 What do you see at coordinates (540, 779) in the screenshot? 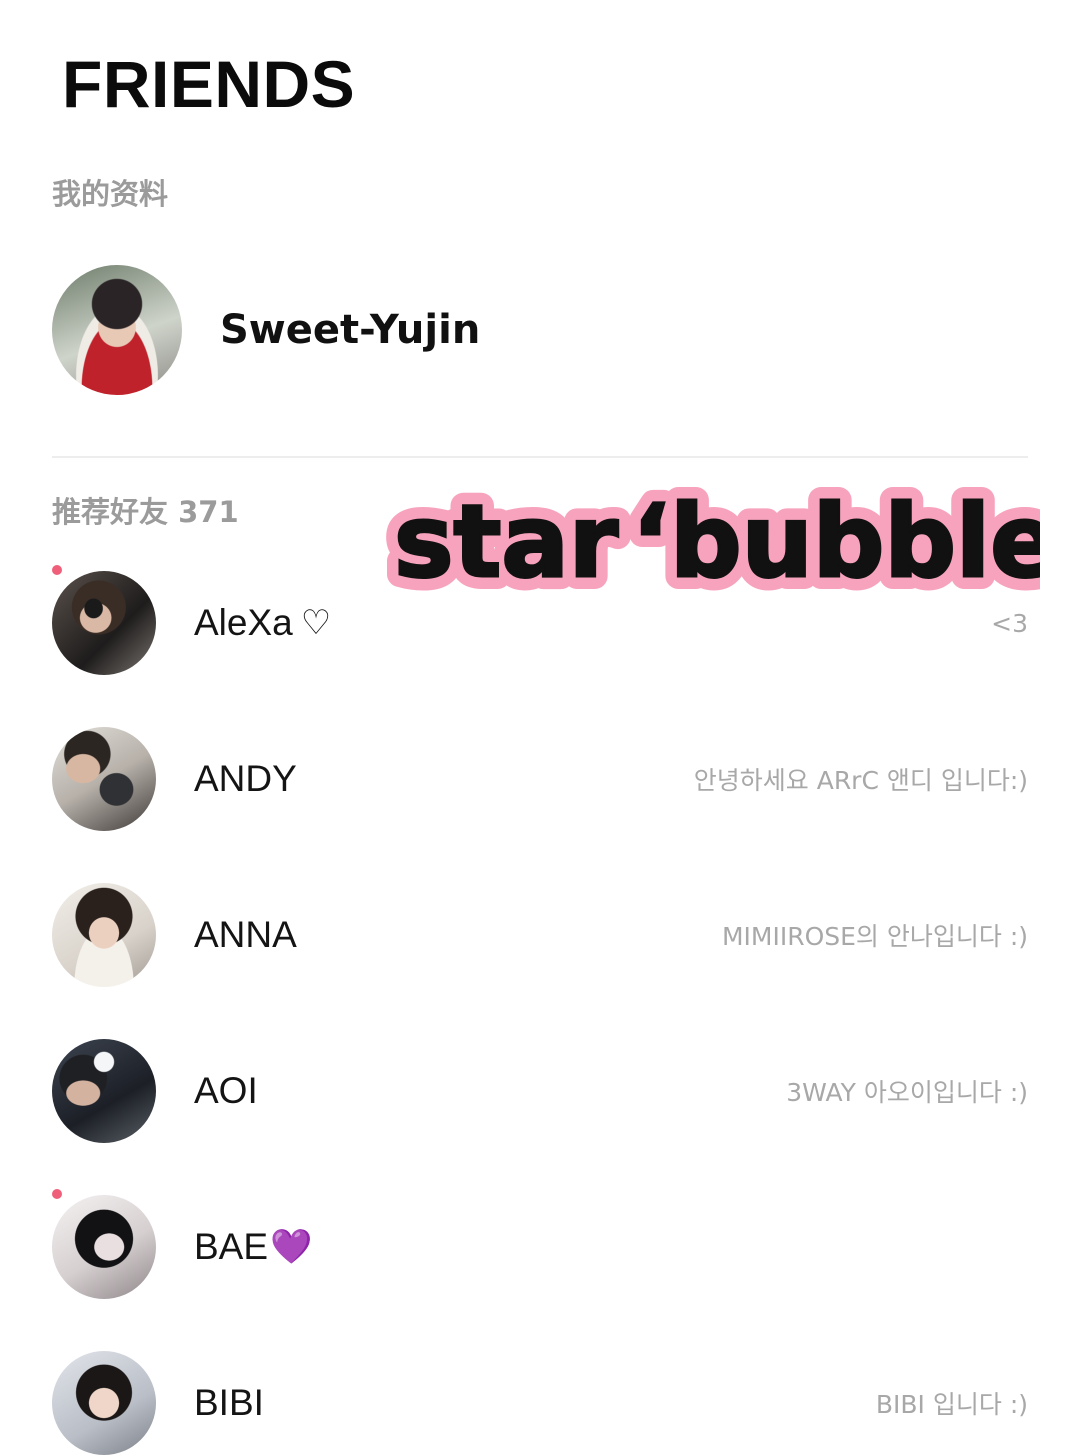
I see `friend-row-andy: ANDY 안녕하세요 ARrC 앤디 입니다:)` at bounding box center [540, 779].